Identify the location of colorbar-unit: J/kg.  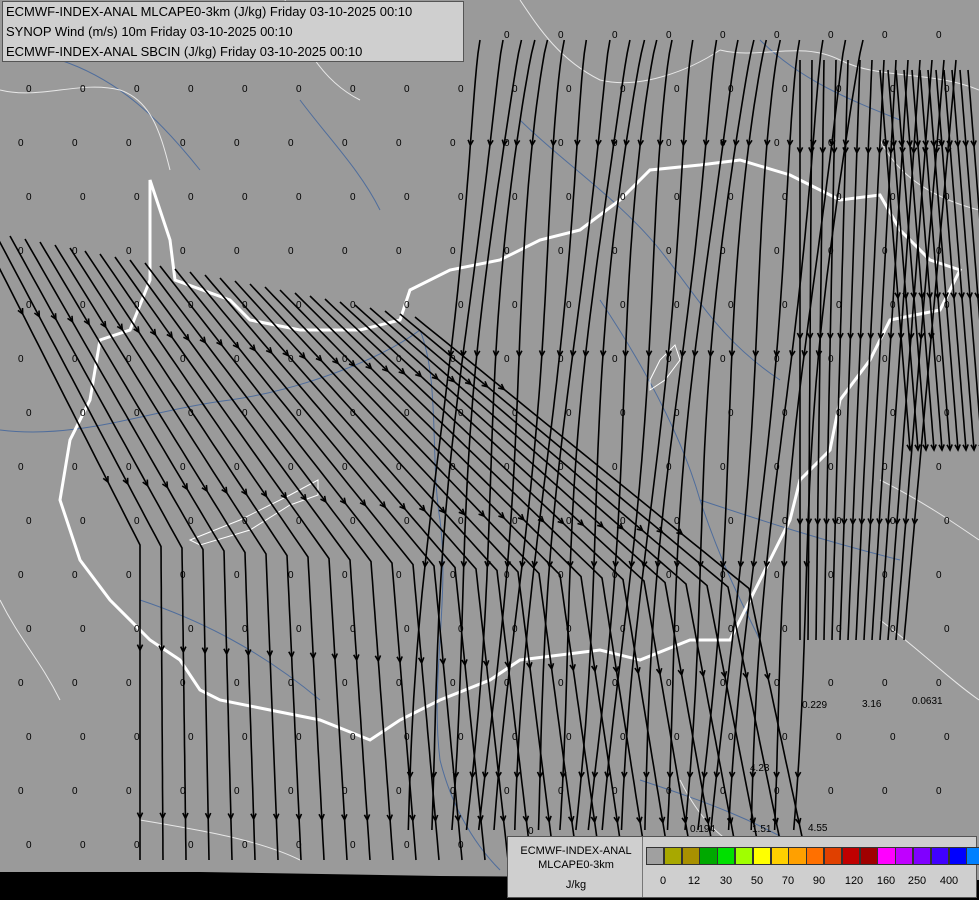
(576, 885).